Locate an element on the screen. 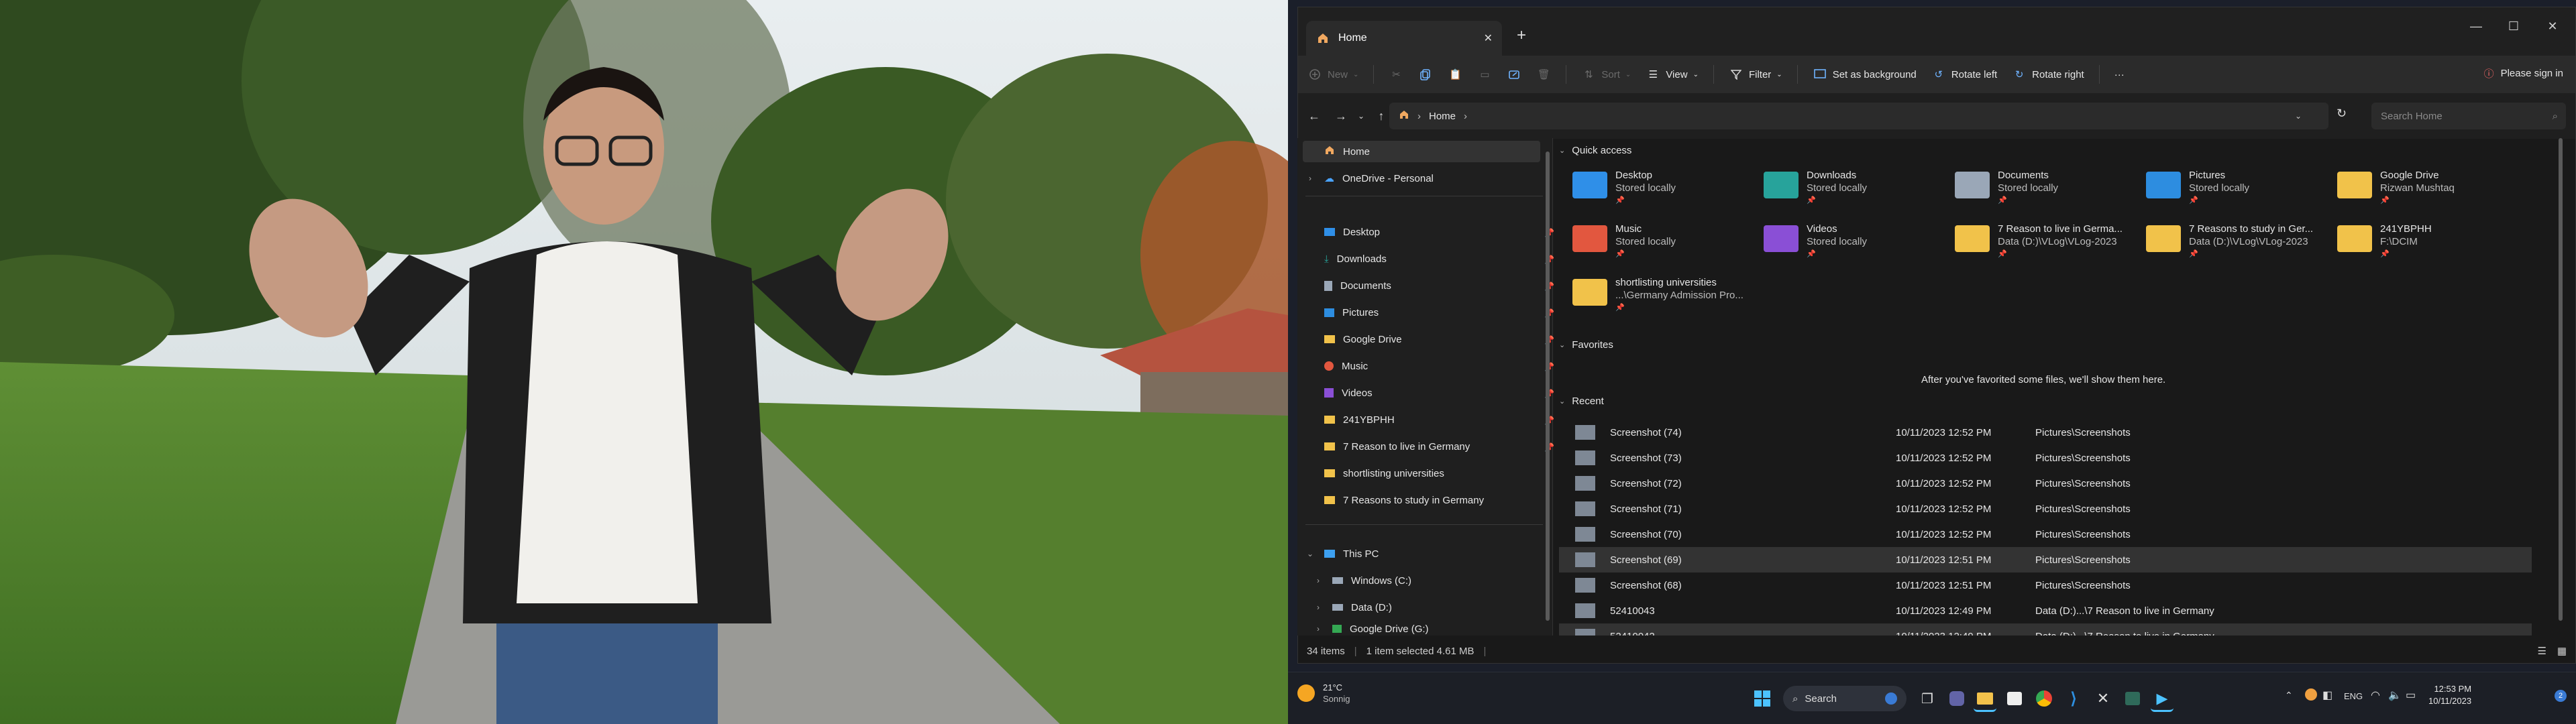  rotate-left-button: ↺ Rotate left is located at coordinates (1964, 74).